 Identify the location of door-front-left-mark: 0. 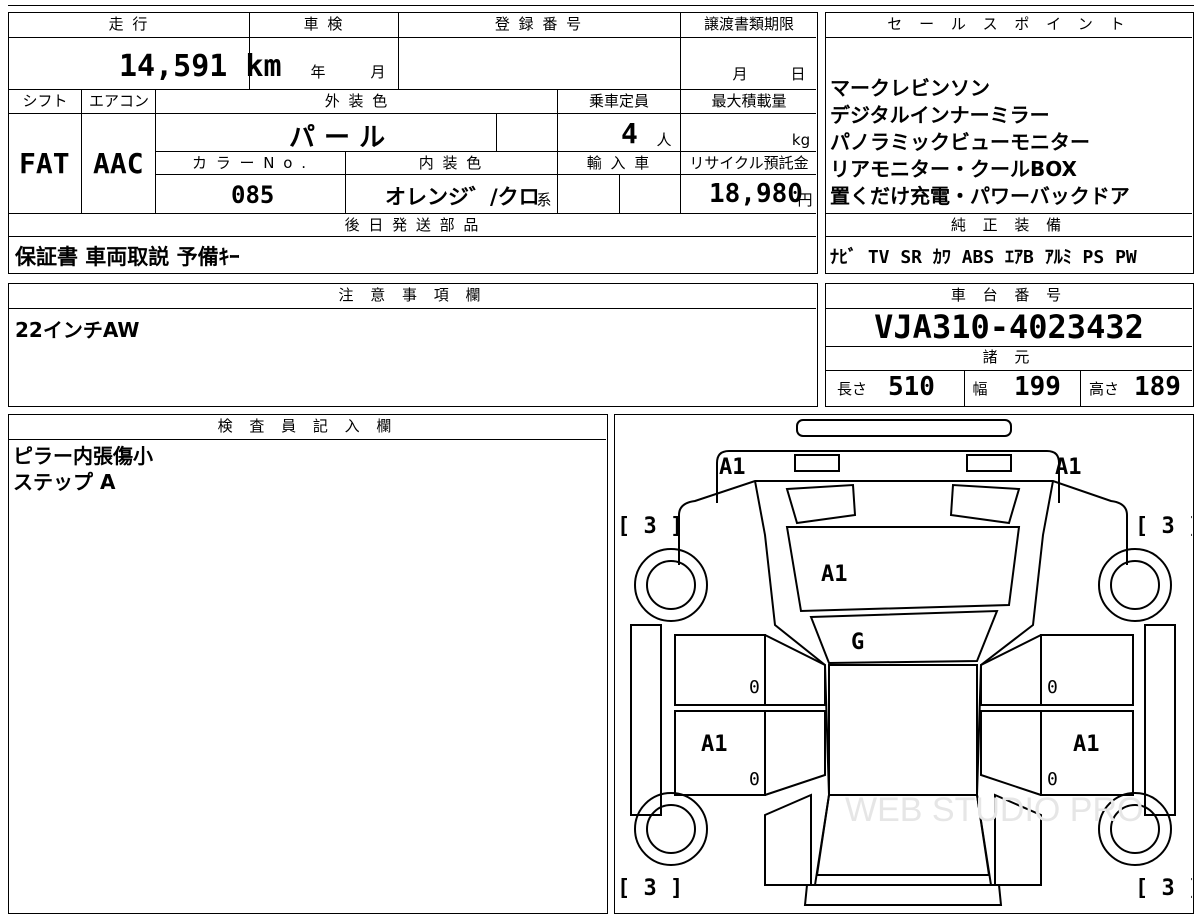
(754, 687).